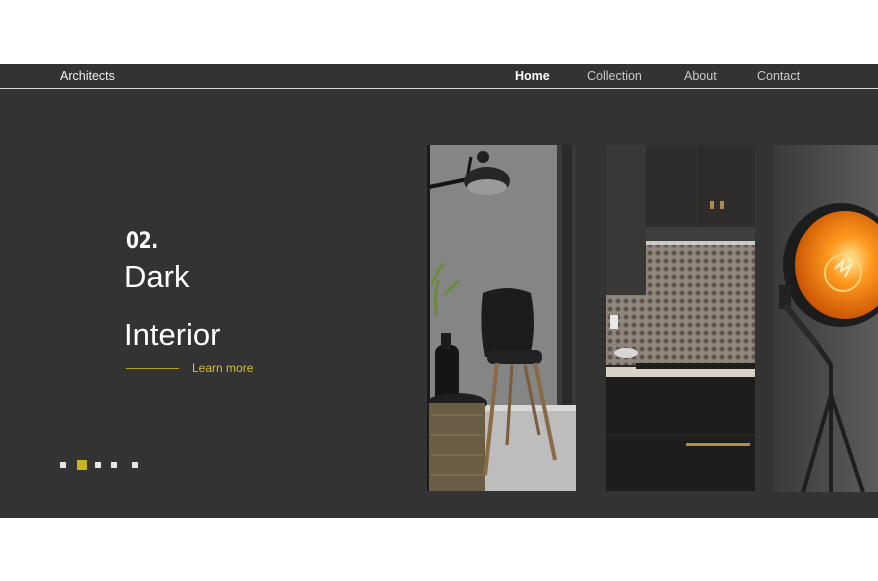 This screenshot has height=581, width=878. I want to click on slider-pagination, so click(105, 466).